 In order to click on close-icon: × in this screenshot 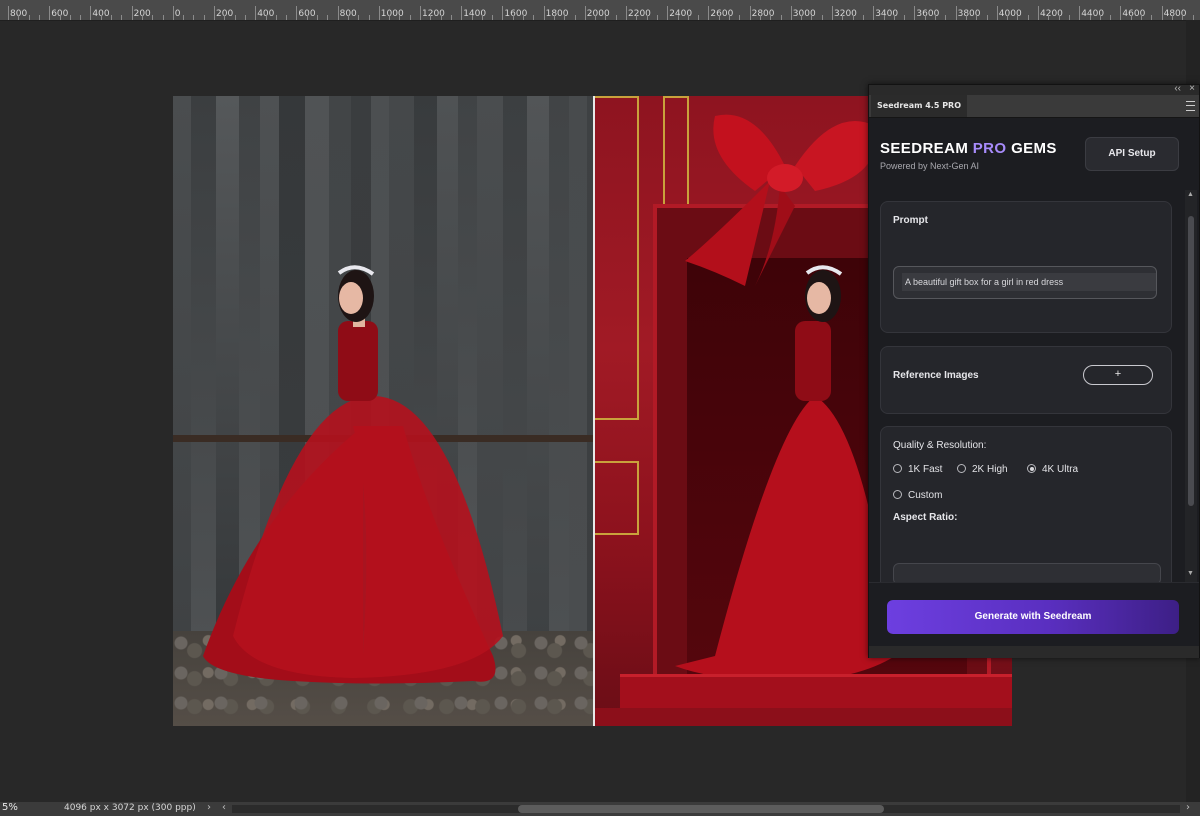, I will do `click(1192, 88)`.